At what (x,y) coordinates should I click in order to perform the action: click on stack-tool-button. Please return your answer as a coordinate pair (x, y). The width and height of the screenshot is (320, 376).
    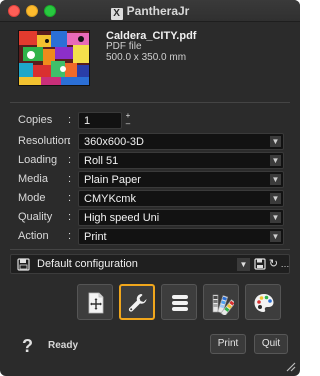
    Looking at the image, I should click on (179, 302).